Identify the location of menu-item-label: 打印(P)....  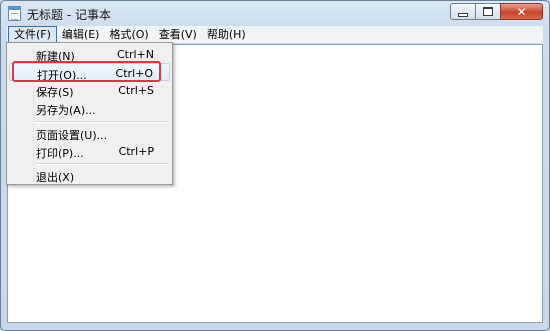
(60, 153).